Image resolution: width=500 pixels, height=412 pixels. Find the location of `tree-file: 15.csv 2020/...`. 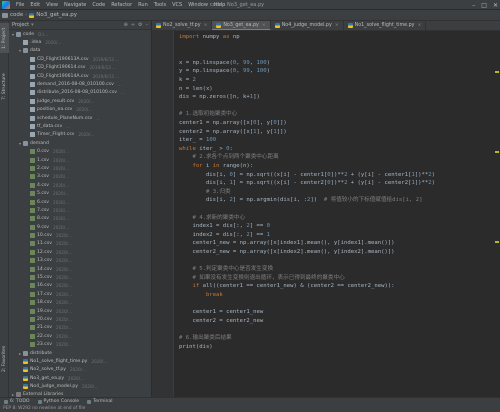

tree-file: 15.csv 2020/... is located at coordinates (80, 277).